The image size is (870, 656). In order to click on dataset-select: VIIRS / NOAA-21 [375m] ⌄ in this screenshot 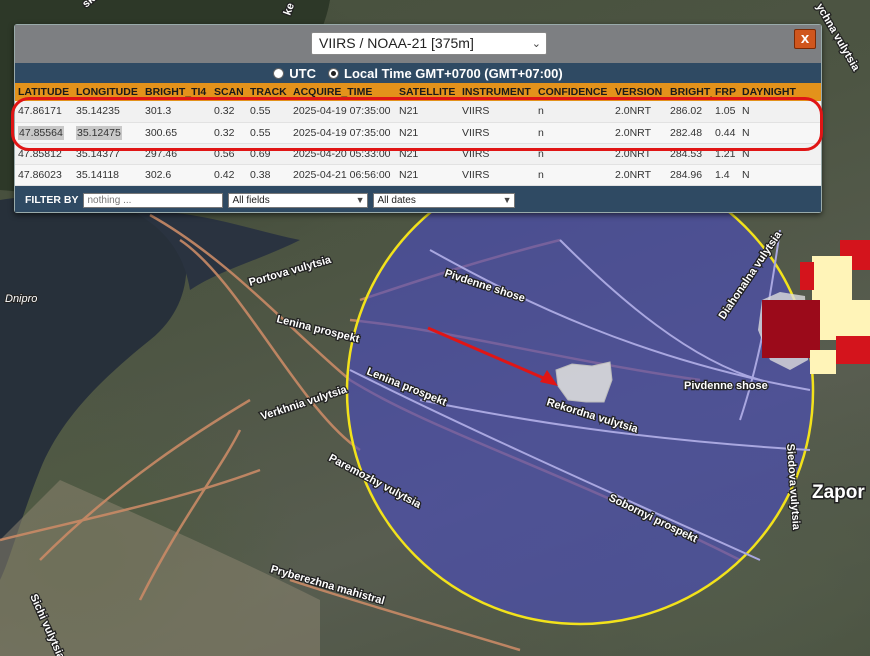, I will do `click(429, 43)`.